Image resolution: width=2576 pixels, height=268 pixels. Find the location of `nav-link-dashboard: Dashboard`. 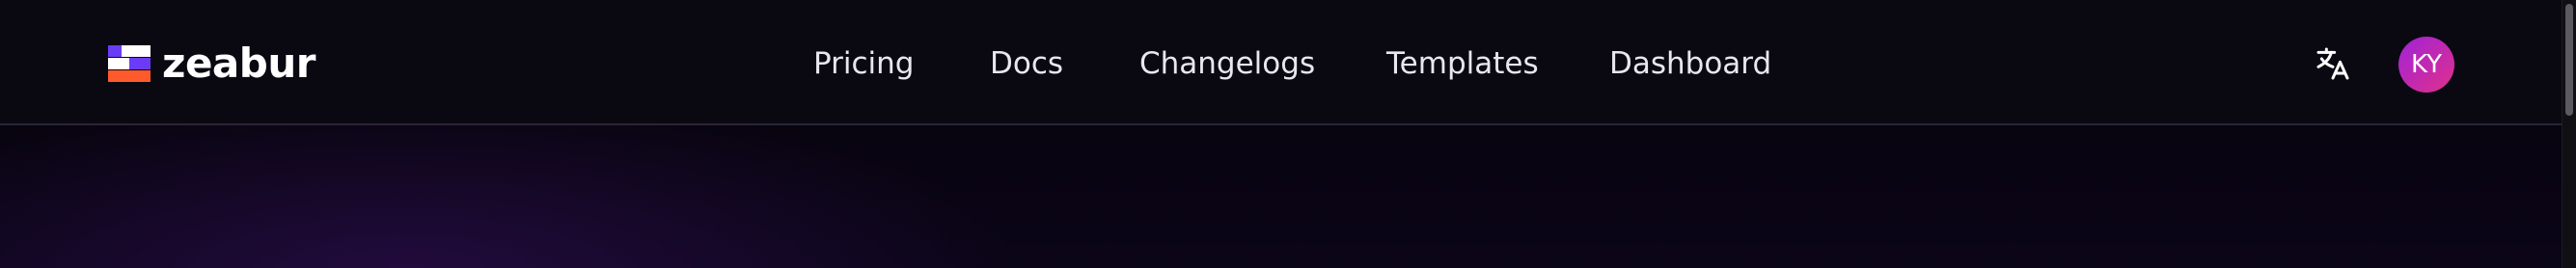

nav-link-dashboard: Dashboard is located at coordinates (1690, 63).